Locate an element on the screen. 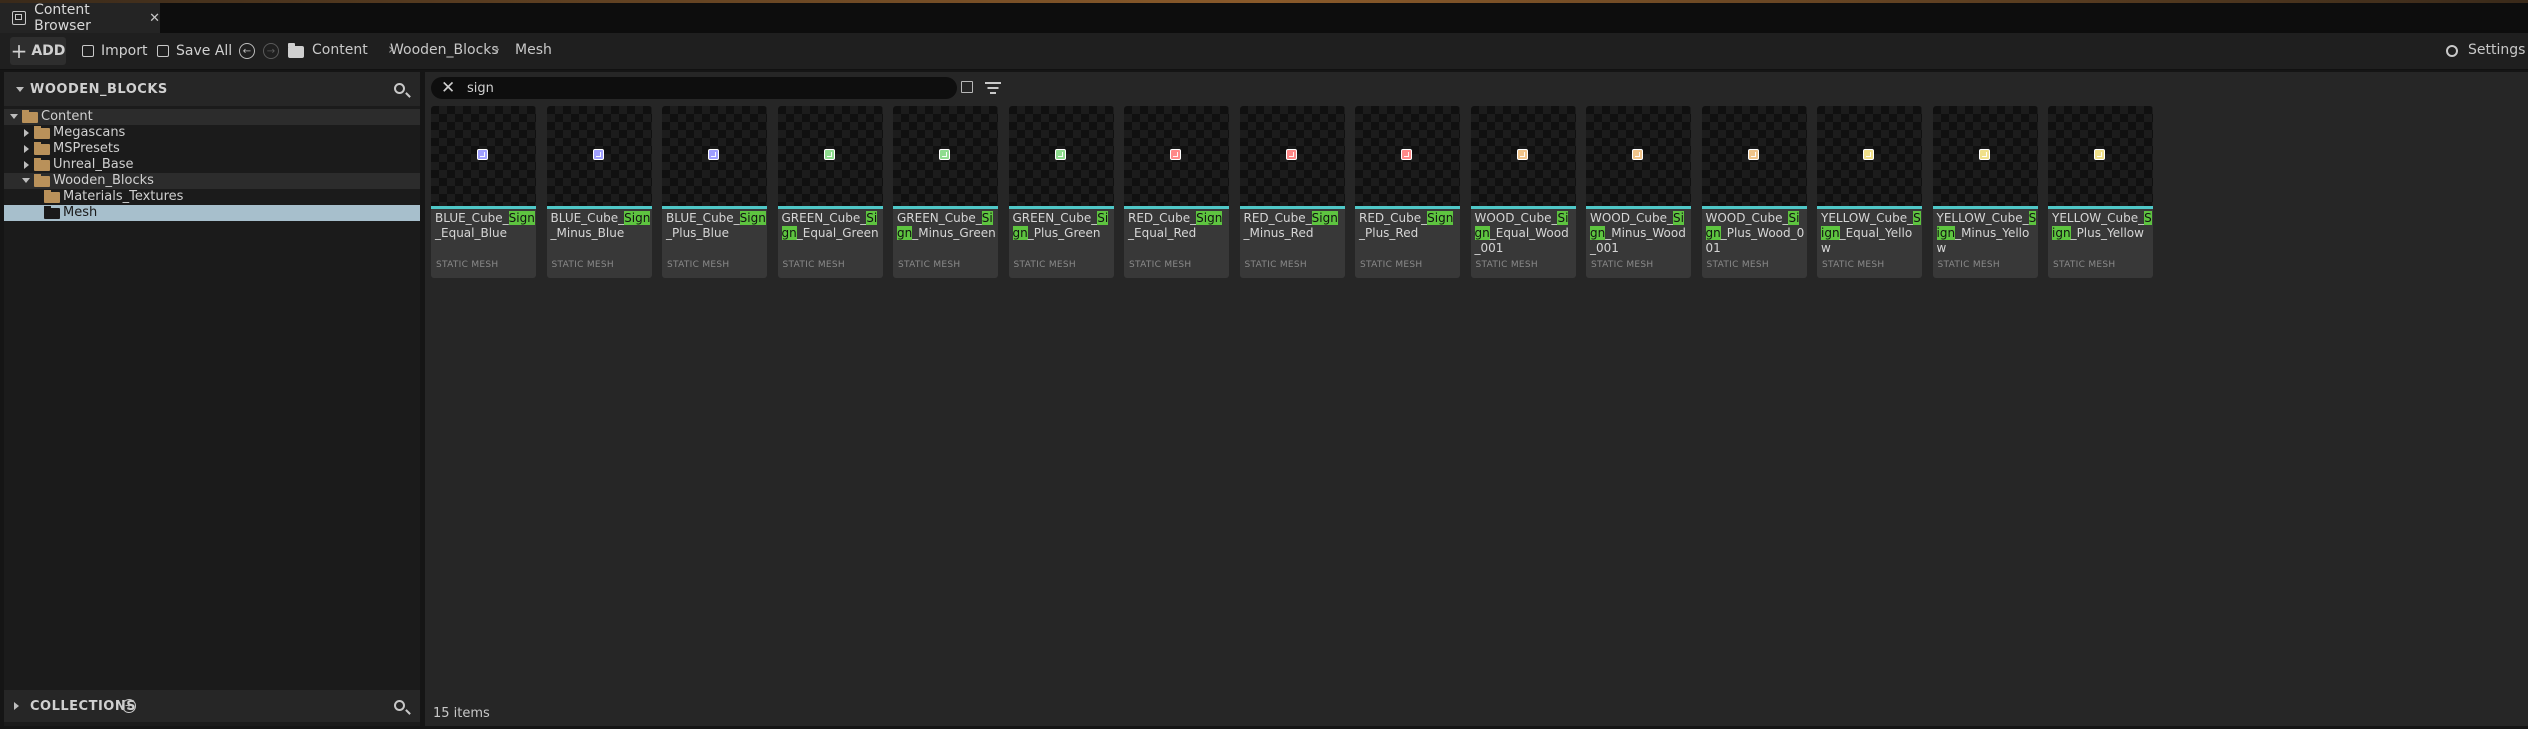 The image size is (2528, 729). asset-tile: BLUE_Cube_Sign_Equal_Blue STATIC MESH is located at coordinates (483, 192).